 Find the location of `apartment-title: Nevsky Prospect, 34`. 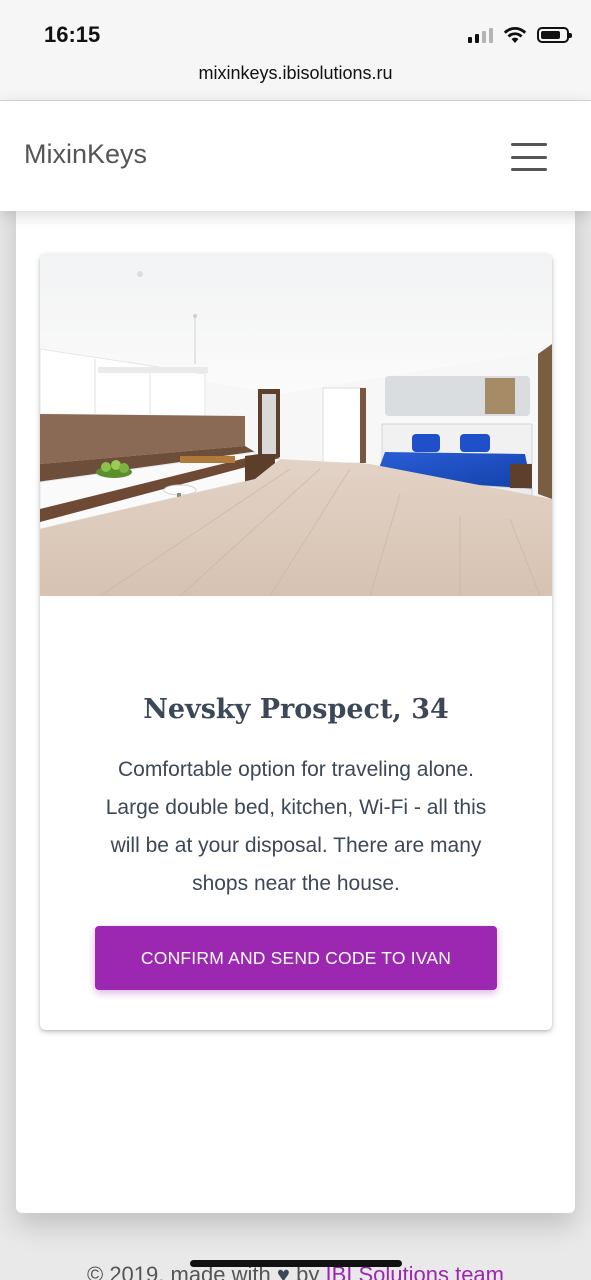

apartment-title: Nevsky Prospect, 34 is located at coordinates (296, 709).